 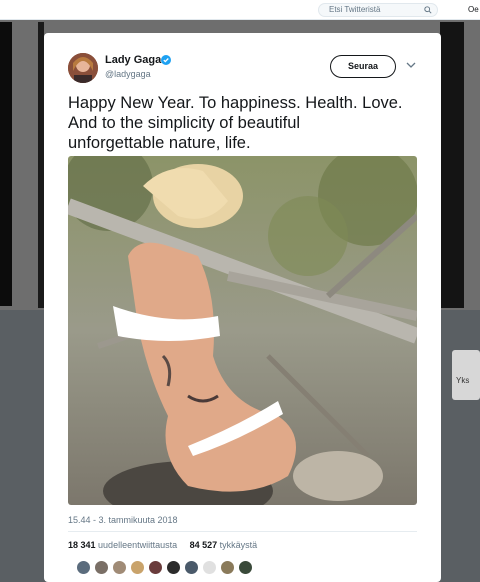 I want to click on like-count: 84 527, so click(x=203, y=545).